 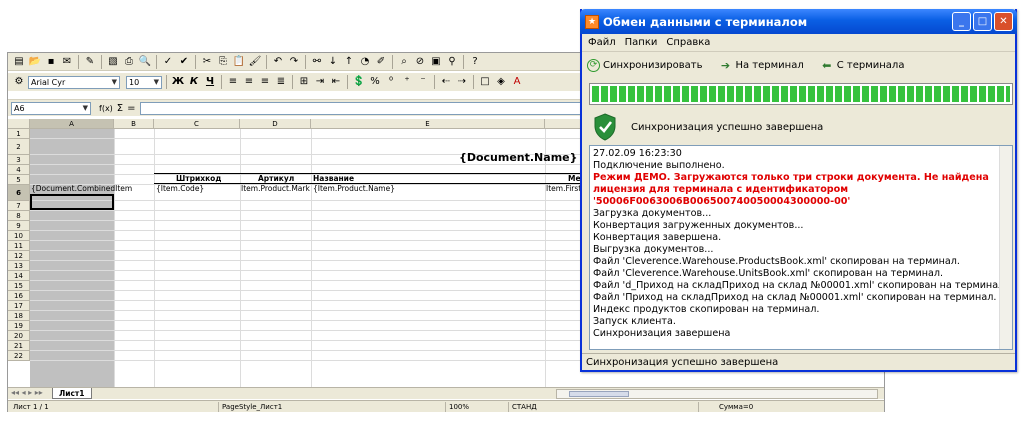 I want to click on row-header-7: 7, so click(x=19, y=206).